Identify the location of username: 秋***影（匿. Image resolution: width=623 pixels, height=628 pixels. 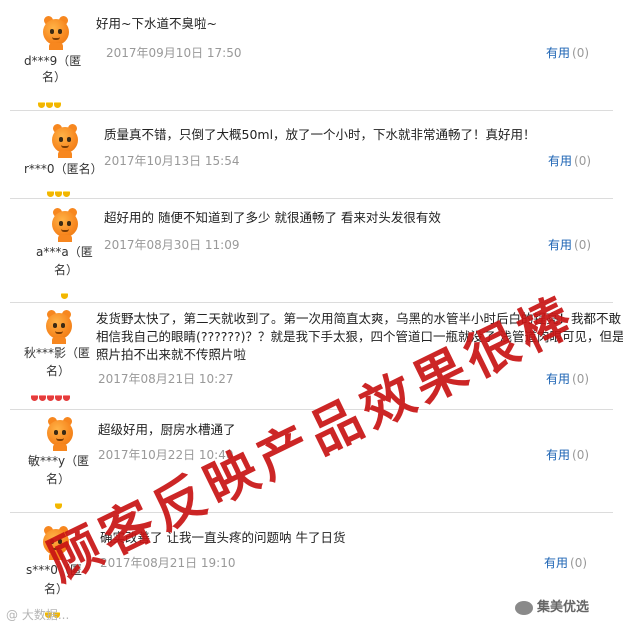
(57, 353).